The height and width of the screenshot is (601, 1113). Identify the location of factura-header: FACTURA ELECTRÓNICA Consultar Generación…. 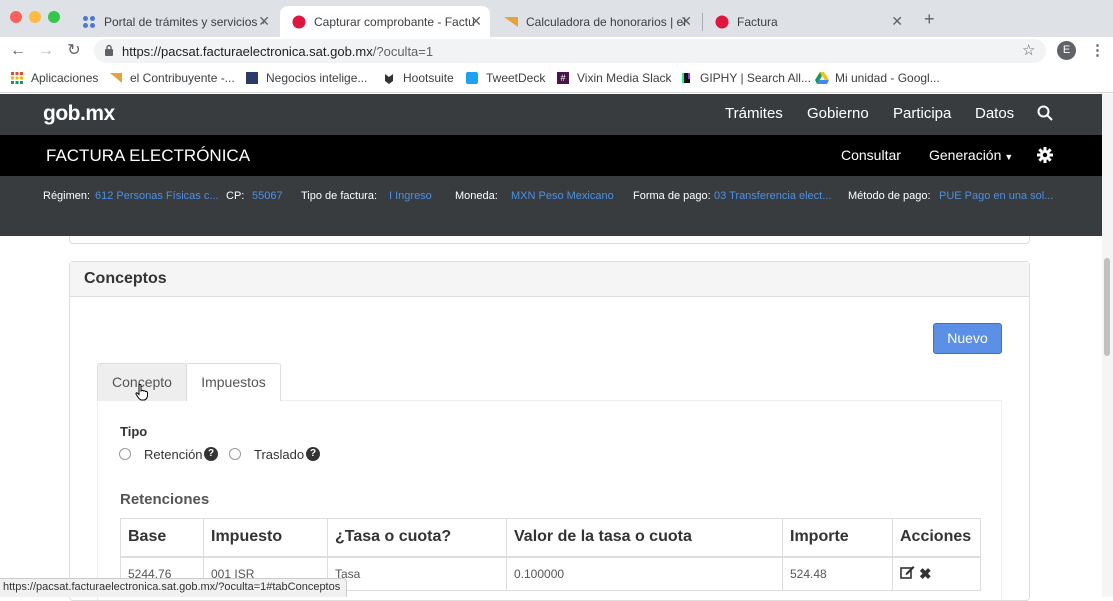
(551, 155).